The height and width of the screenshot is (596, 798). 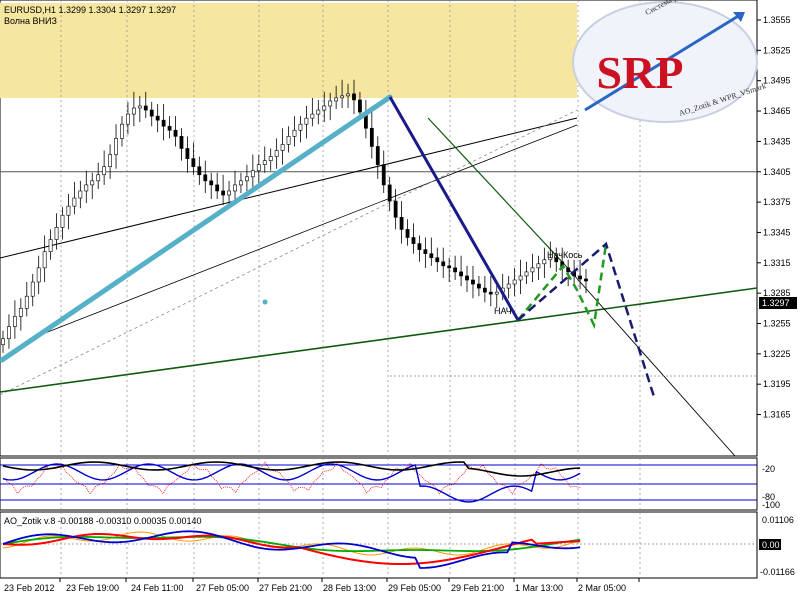 I want to click on marker-dot, so click(x=265, y=302).